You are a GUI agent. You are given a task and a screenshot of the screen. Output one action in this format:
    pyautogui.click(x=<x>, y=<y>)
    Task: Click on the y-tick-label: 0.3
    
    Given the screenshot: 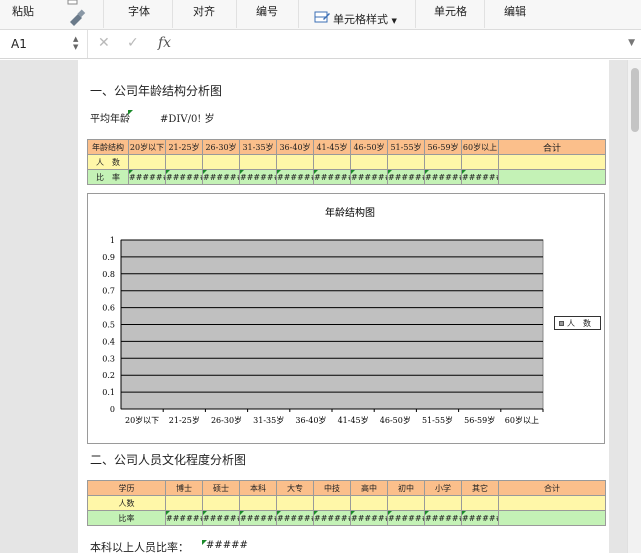 What is the action you would take?
    pyautogui.click(x=108, y=358)
    